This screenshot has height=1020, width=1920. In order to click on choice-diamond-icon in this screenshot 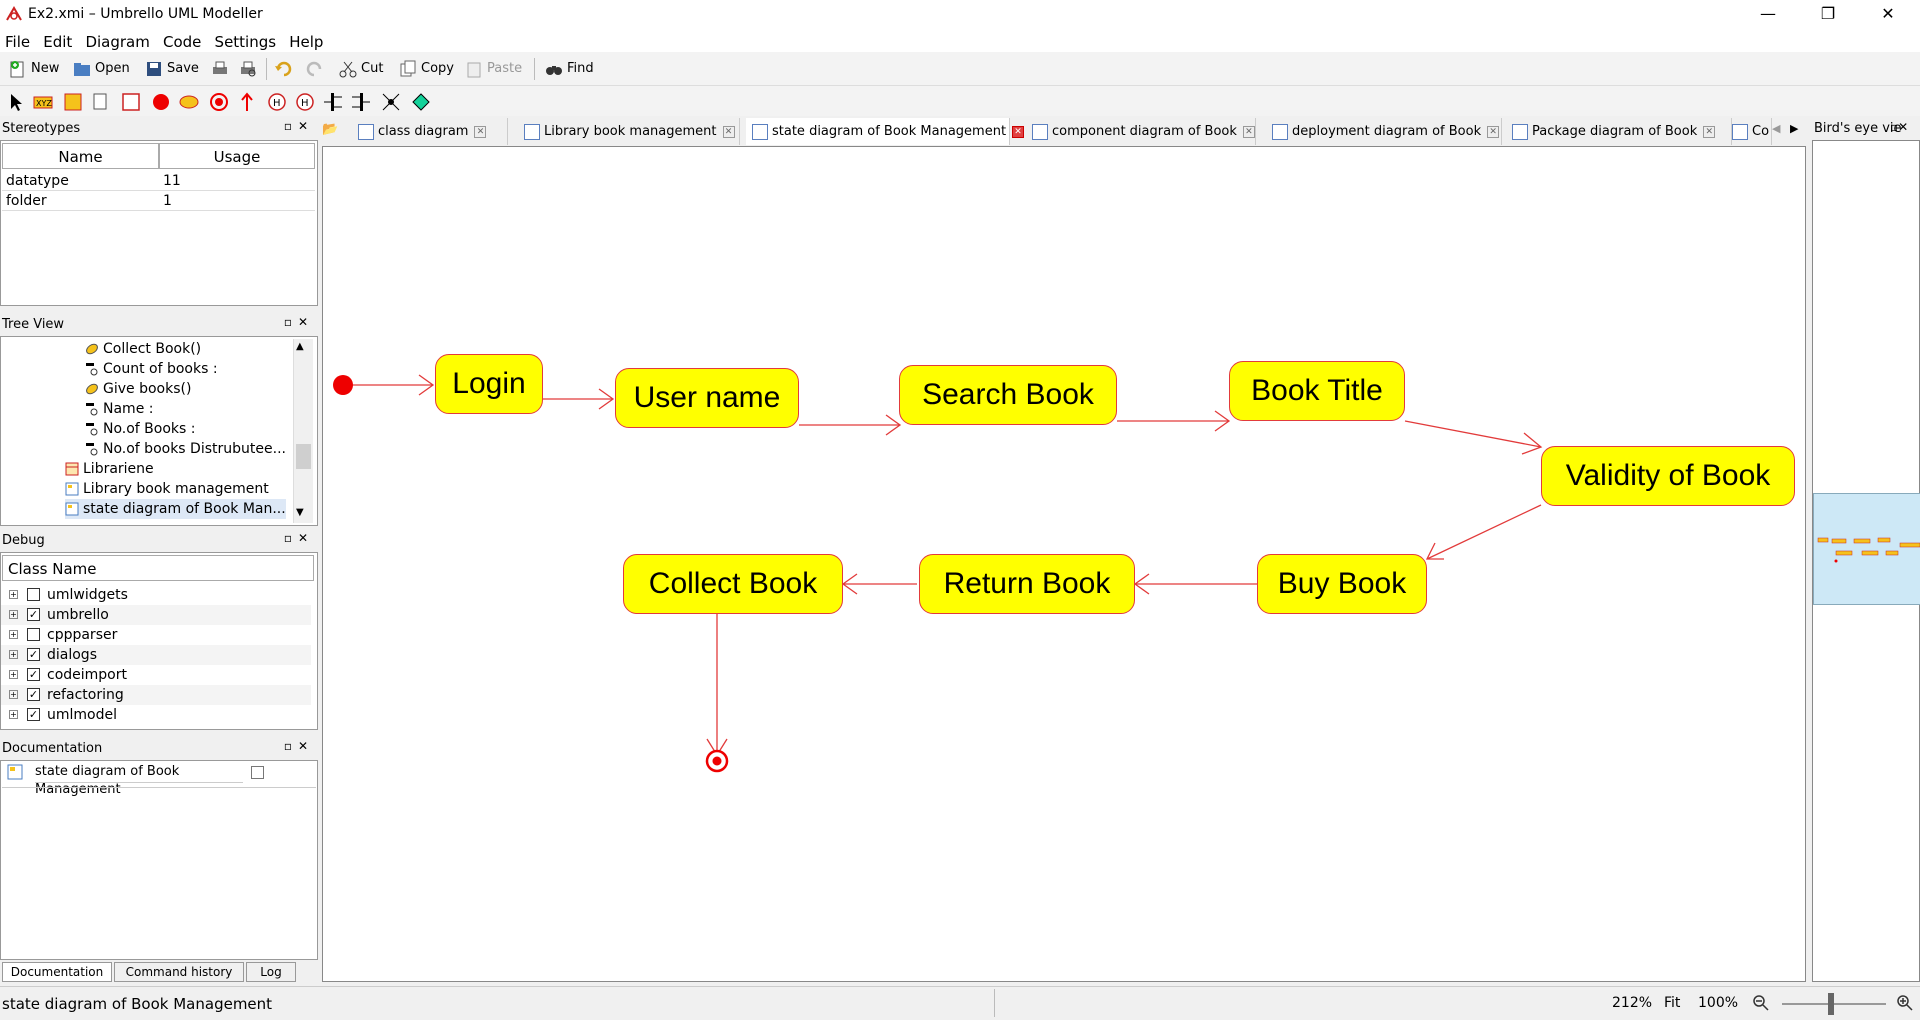, I will do `click(421, 102)`.